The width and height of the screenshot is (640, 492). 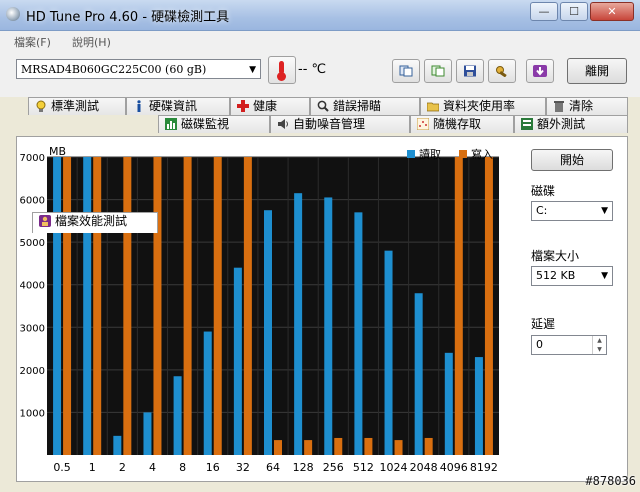 I want to click on file-size-select: 512 KB ▼, so click(x=572, y=276).